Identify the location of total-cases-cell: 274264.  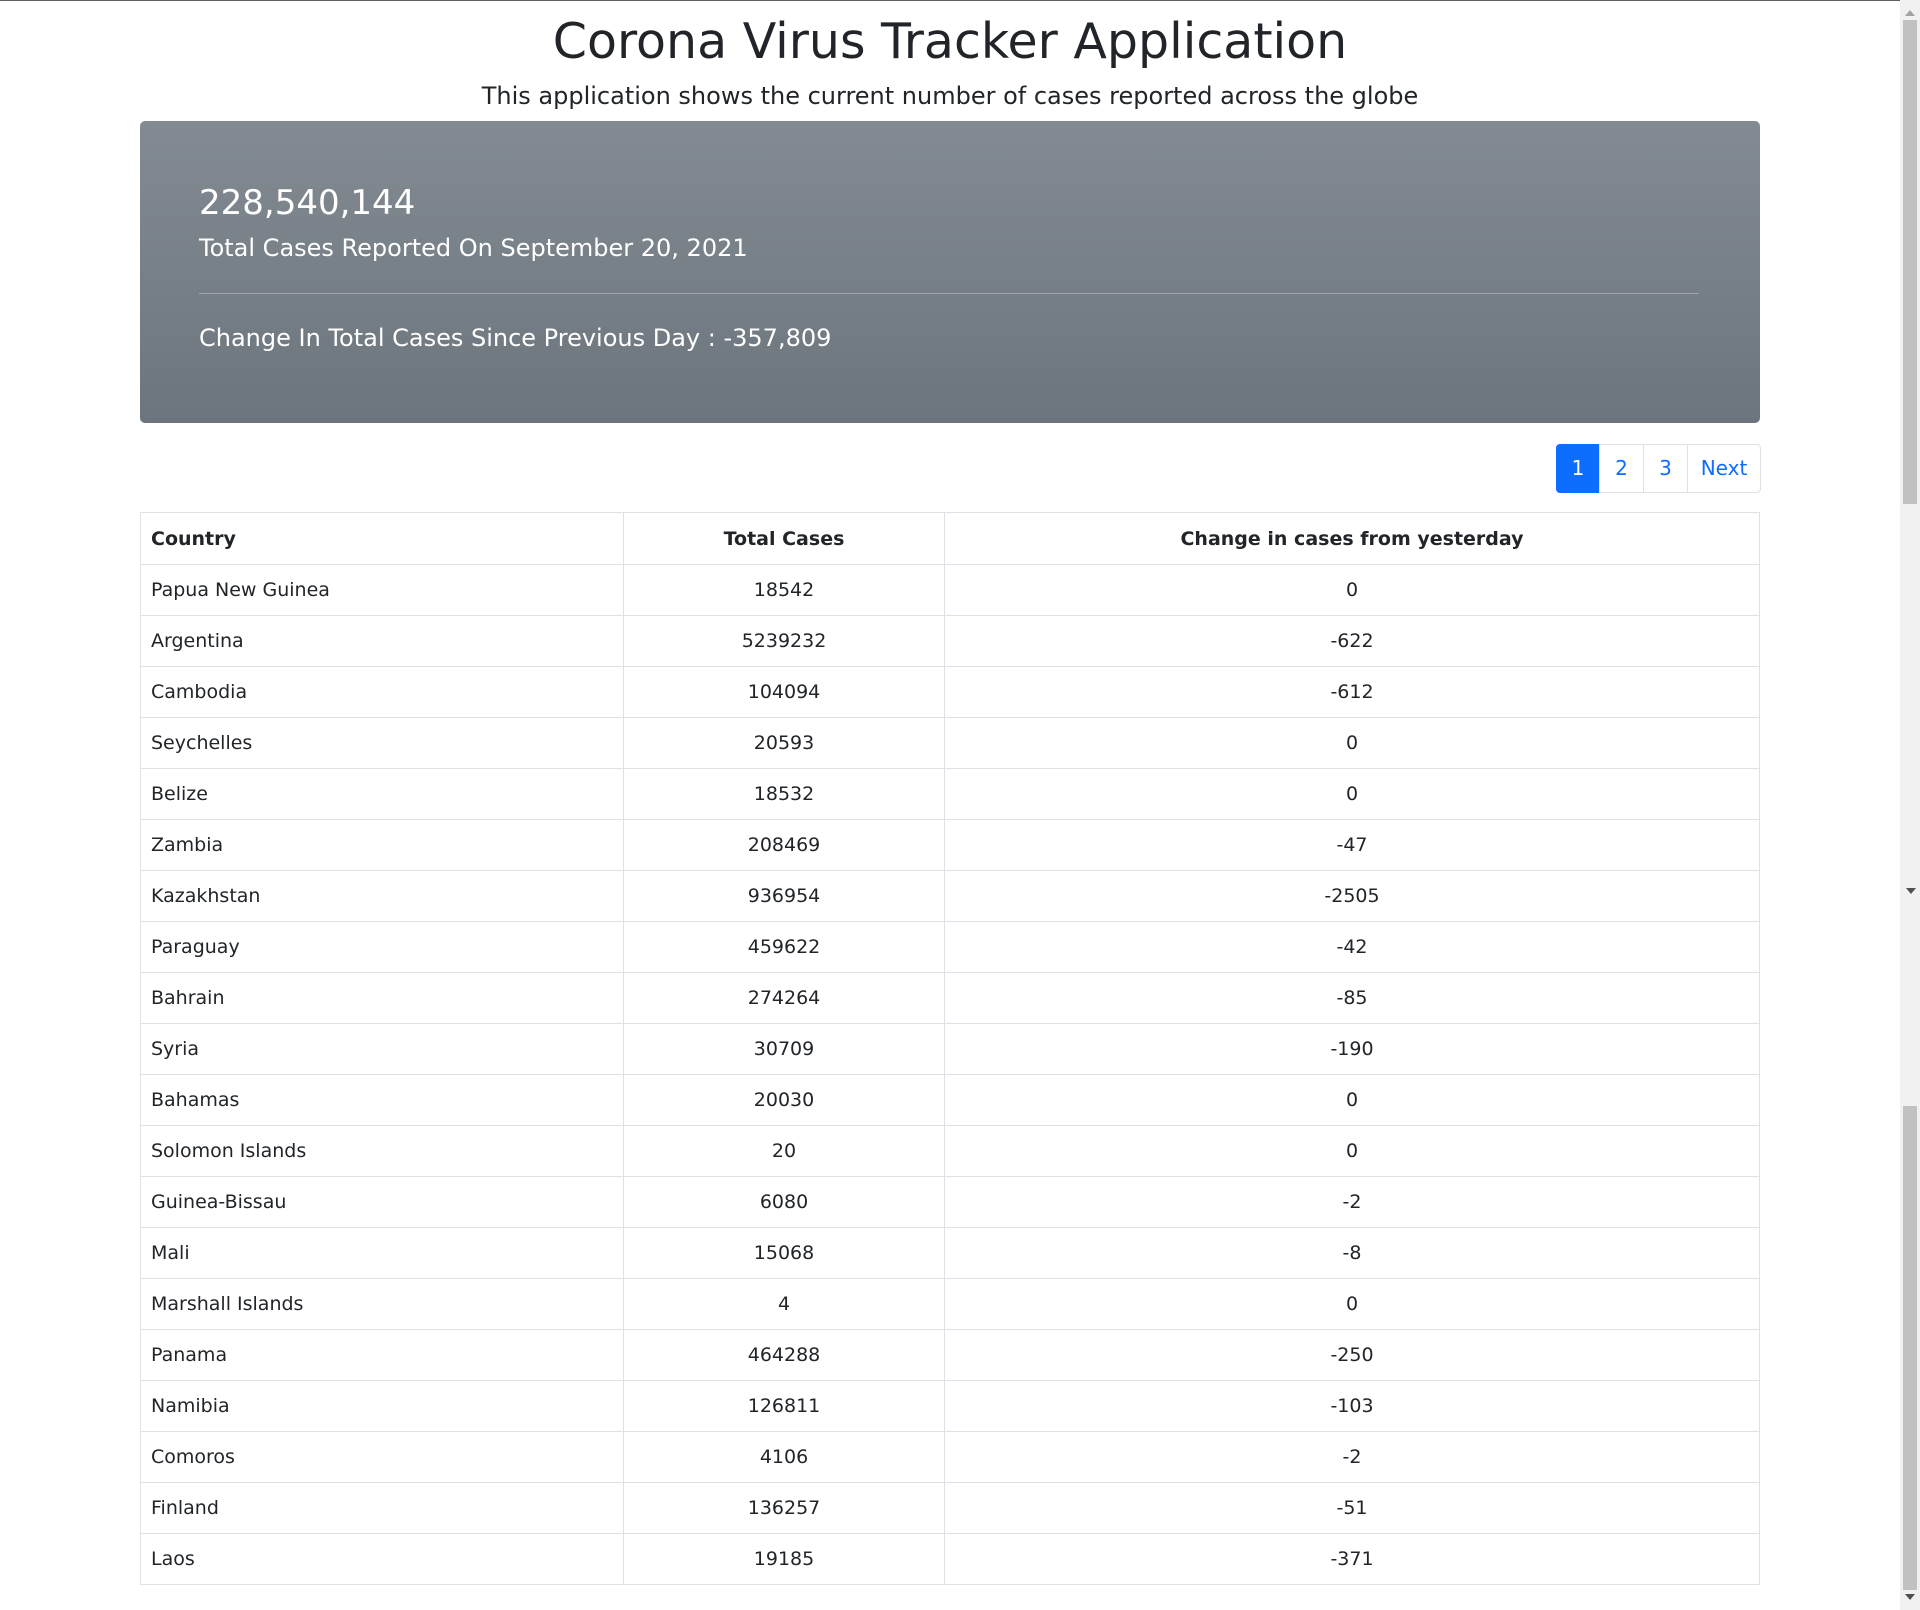
(784, 998).